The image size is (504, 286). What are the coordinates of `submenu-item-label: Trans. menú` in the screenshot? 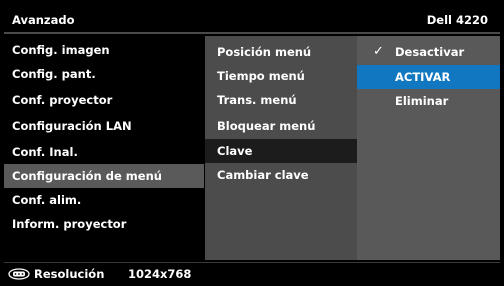 It's located at (257, 100).